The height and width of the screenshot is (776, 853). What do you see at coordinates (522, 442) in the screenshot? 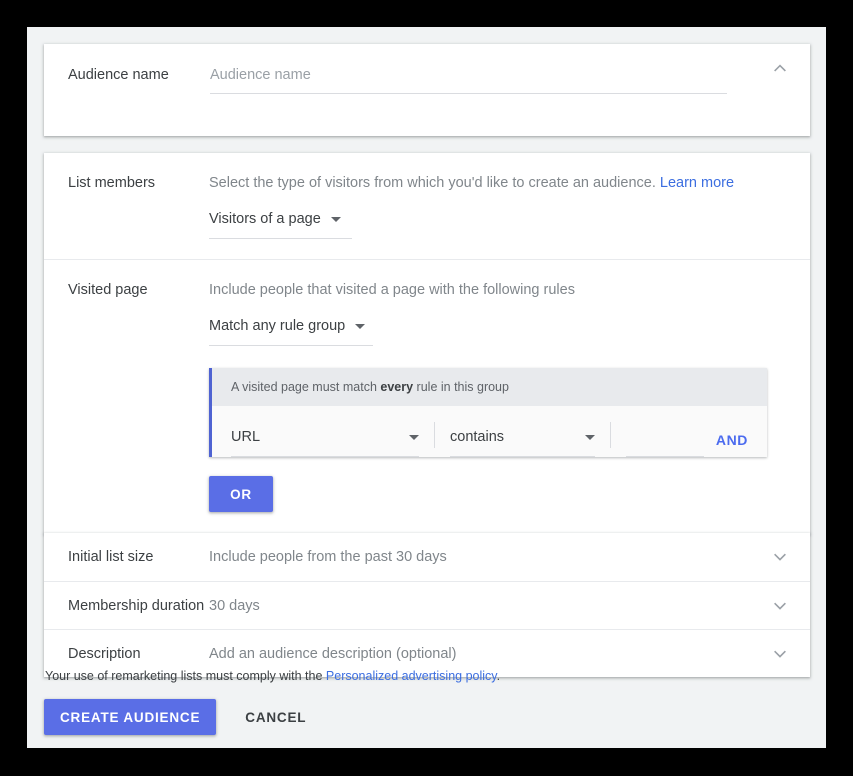
I see `rule-operator-select: contains` at bounding box center [522, 442].